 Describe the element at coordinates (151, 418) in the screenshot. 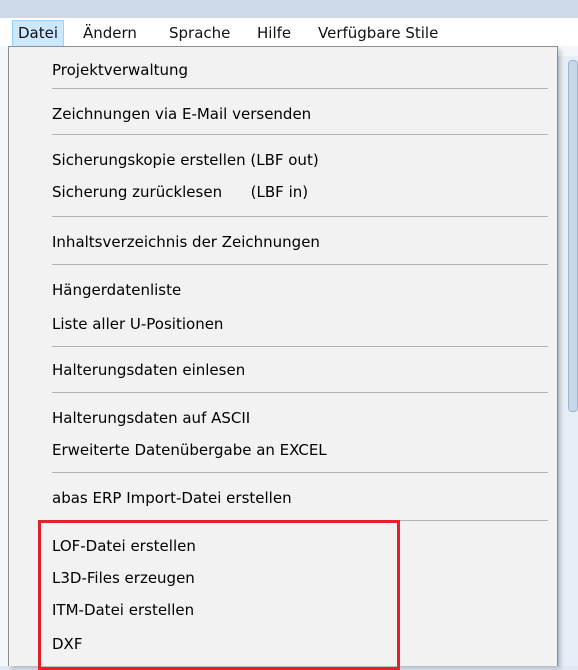

I see `menu-item-halterungsdaten-ascii: Halterungsdaten auf ASCII` at that location.